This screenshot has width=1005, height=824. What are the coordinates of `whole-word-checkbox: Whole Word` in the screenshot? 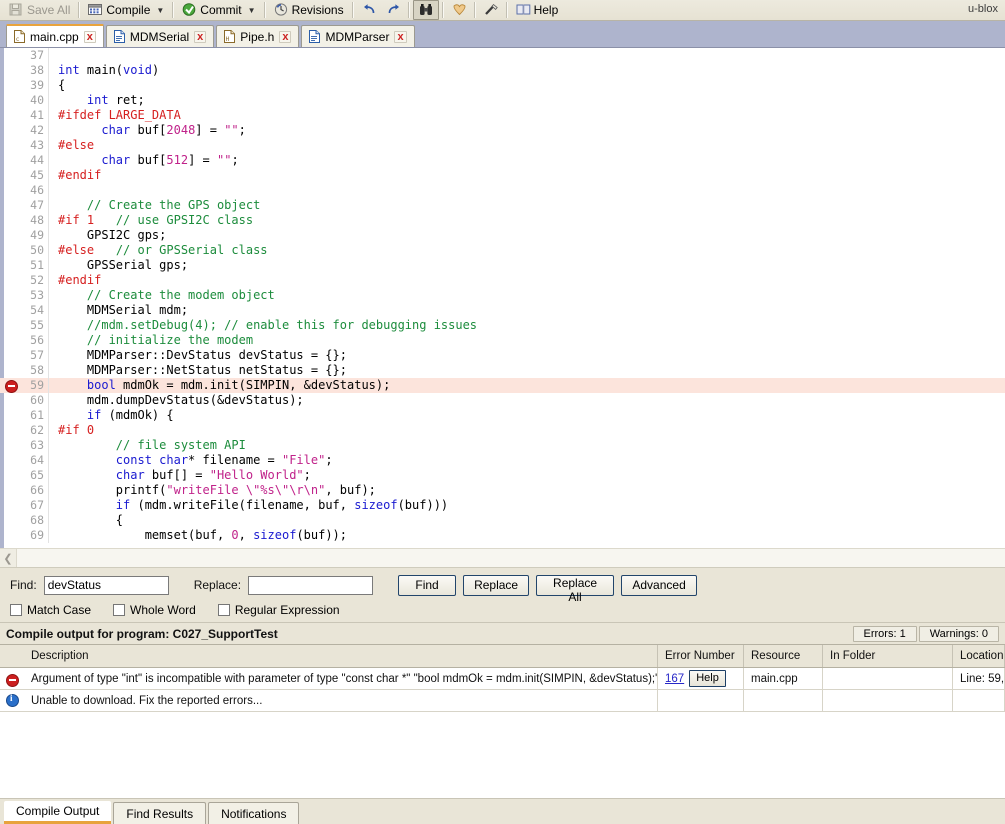 It's located at (154, 610).